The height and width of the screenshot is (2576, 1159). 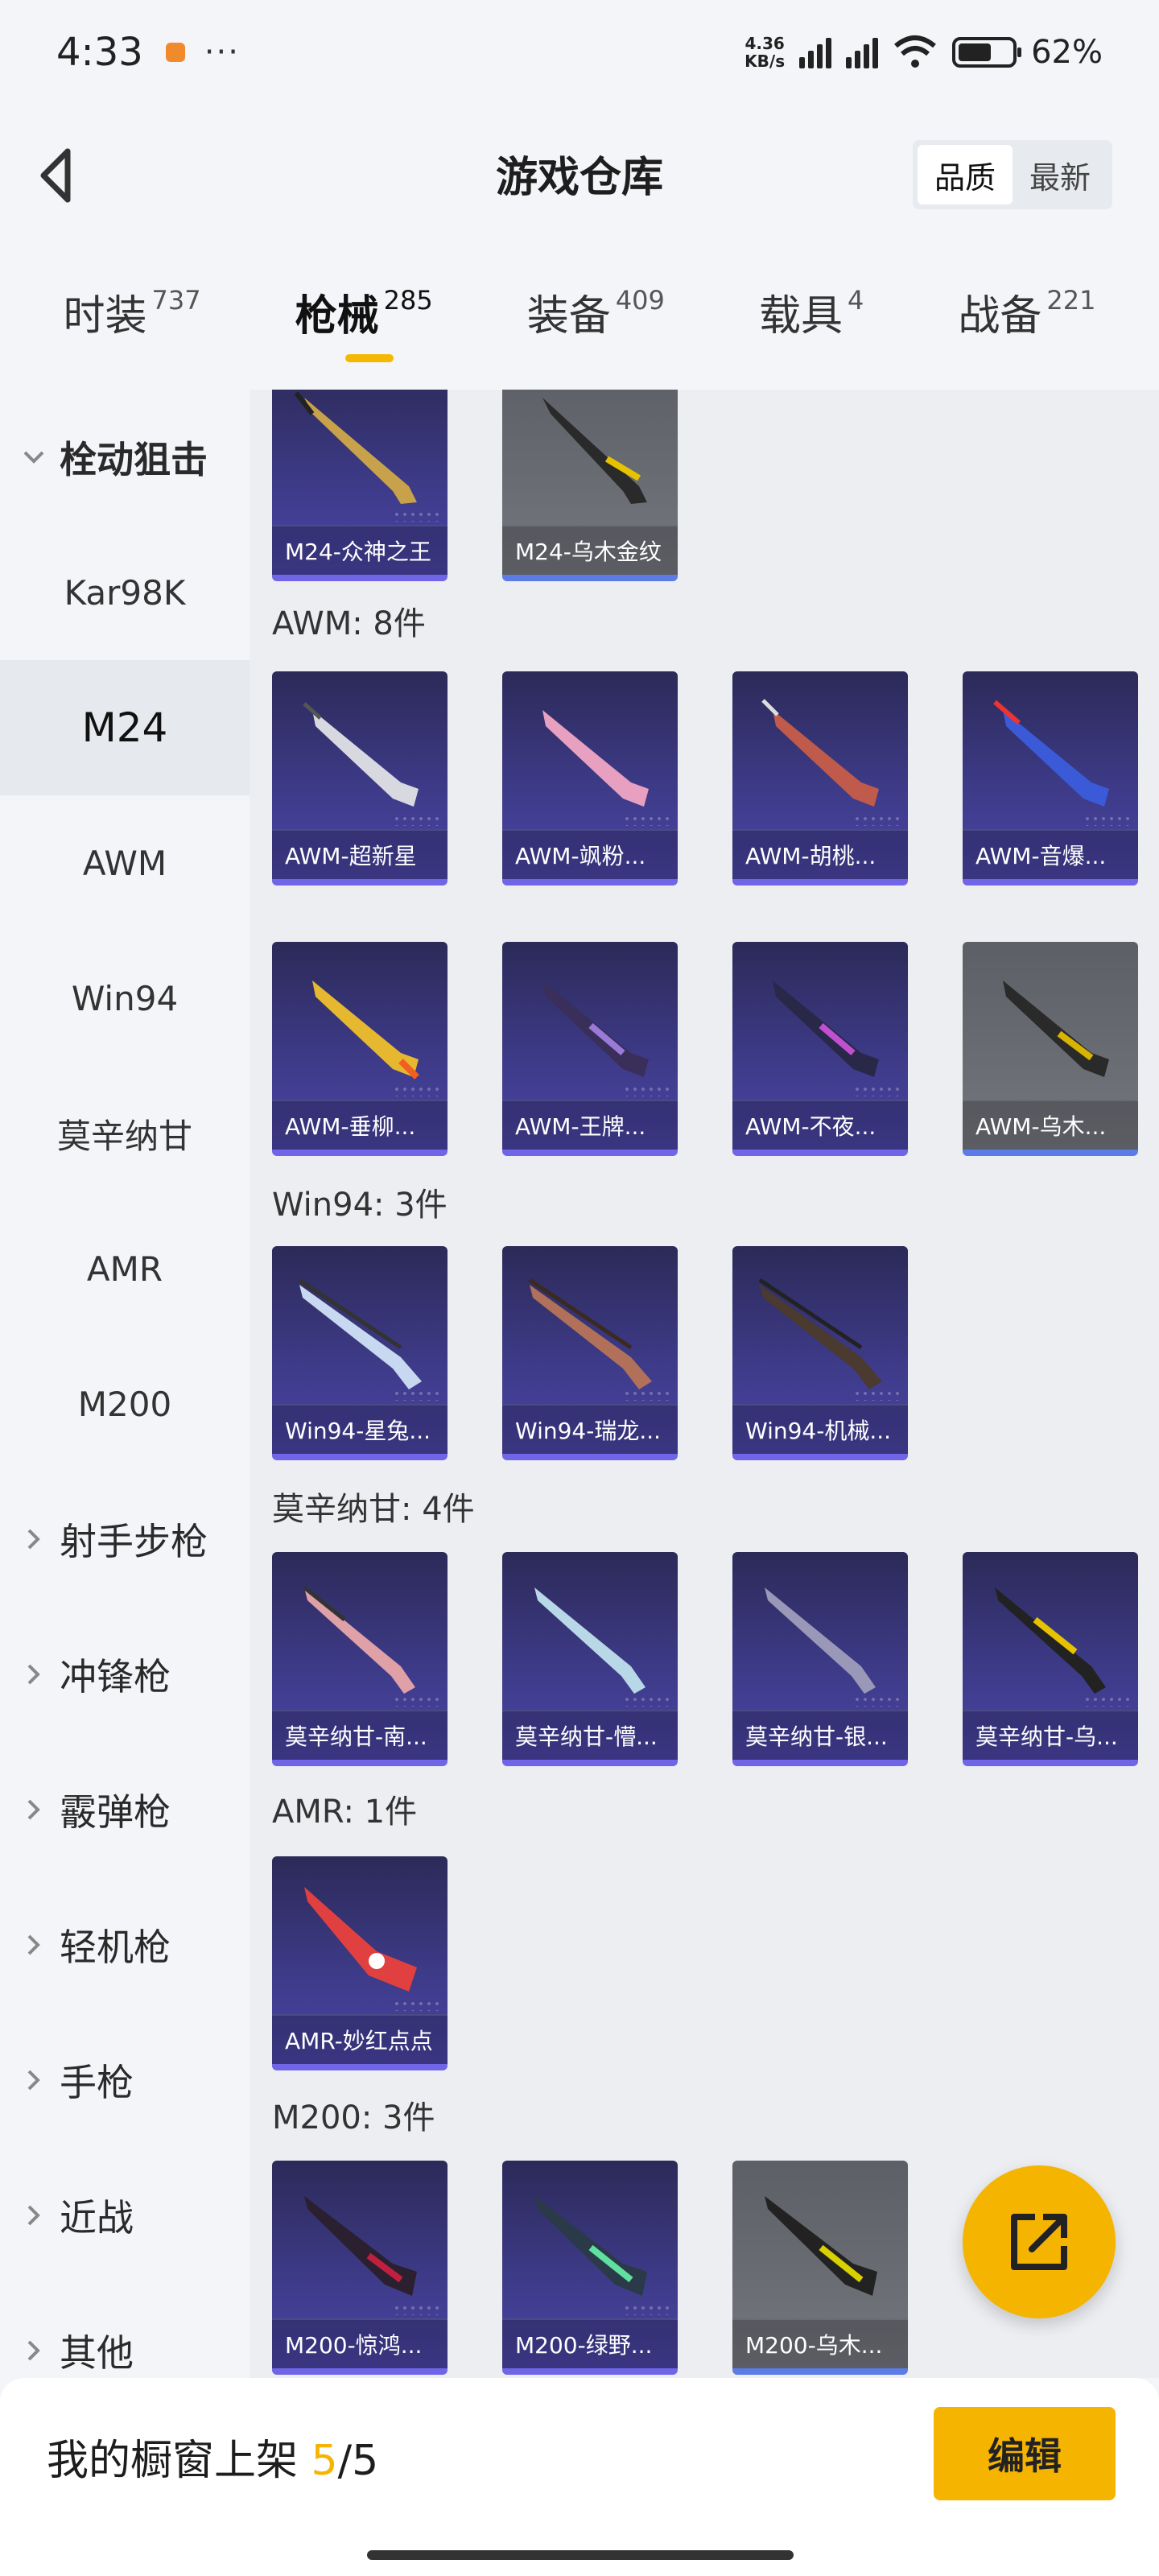 I want to click on item-card: AMR-妙红点点, so click(x=360, y=1963).